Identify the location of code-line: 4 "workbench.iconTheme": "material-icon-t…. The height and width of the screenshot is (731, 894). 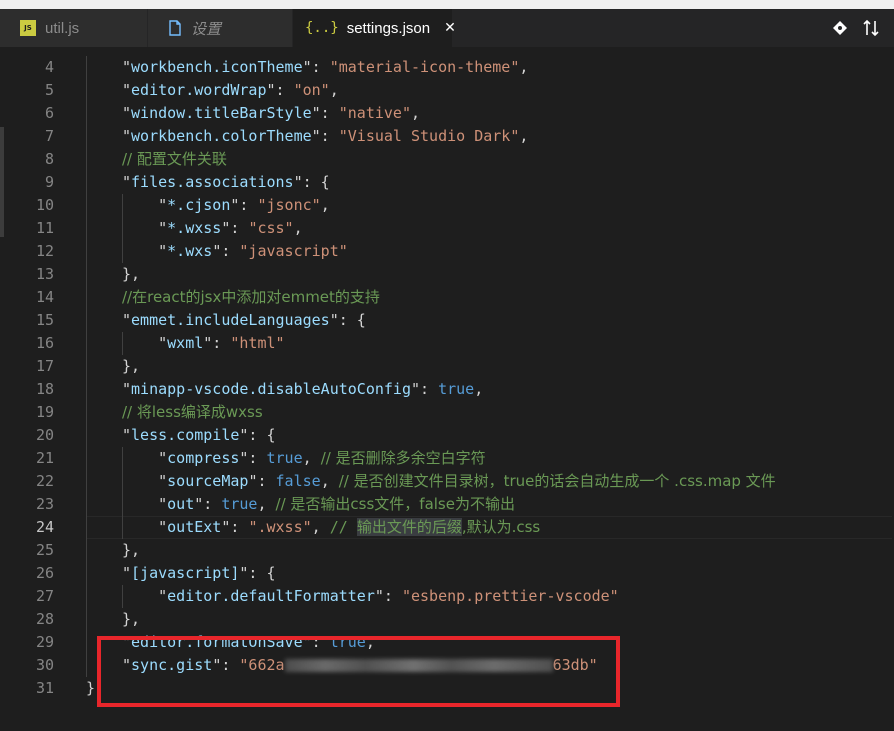
(447, 67).